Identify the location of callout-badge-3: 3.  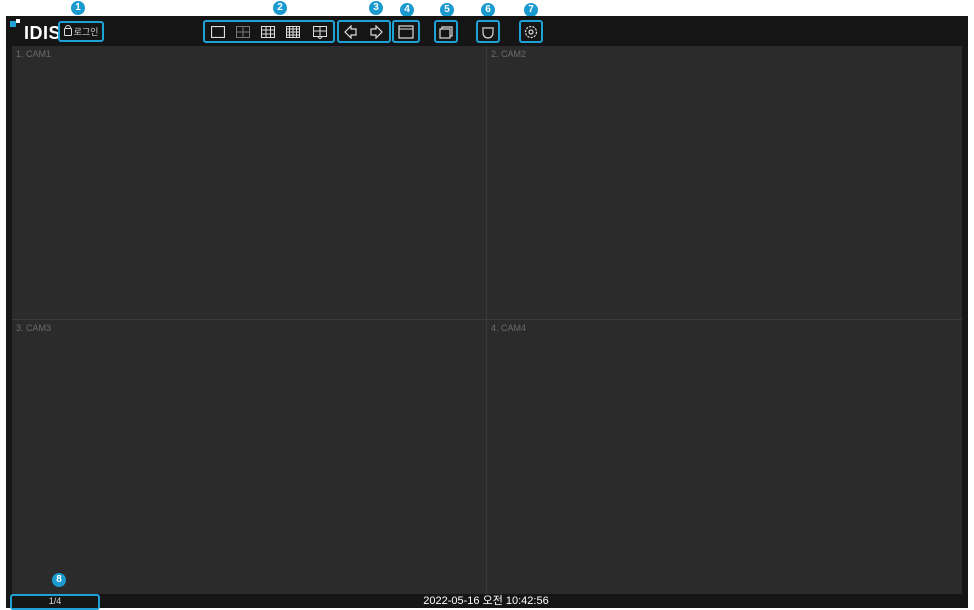
(376, 8).